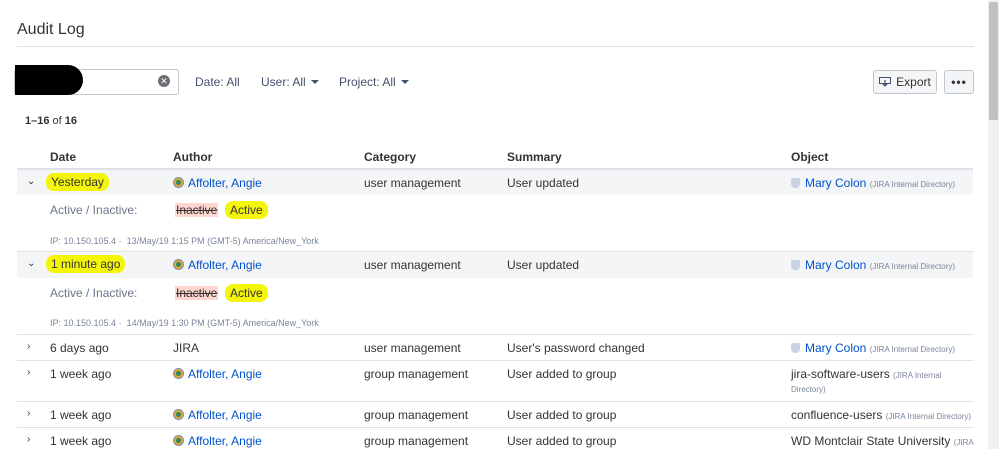  I want to click on clear-icon: ✕, so click(164, 81).